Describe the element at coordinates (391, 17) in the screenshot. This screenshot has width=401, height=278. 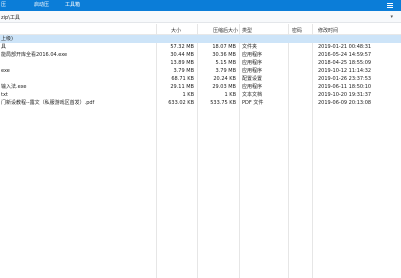
I see `chevron-down-icon: ▾` at that location.